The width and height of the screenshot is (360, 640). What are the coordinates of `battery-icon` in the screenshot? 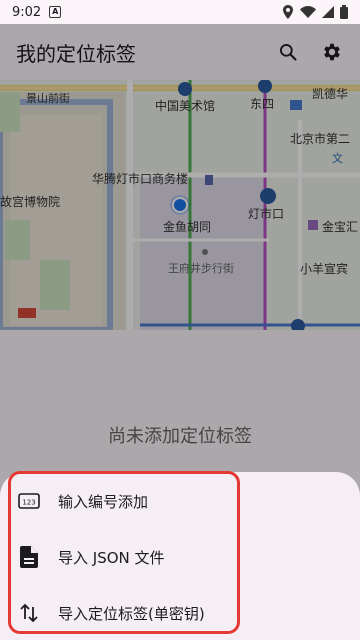 It's located at (344, 12).